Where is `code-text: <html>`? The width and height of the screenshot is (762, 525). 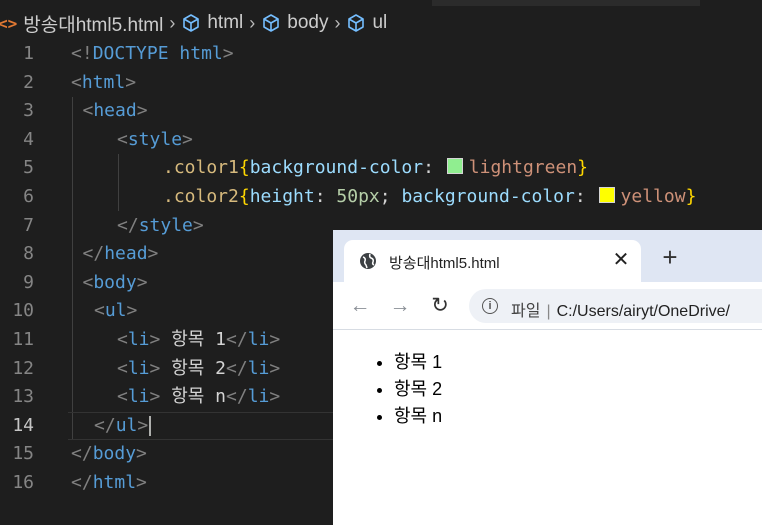 code-text: <html> is located at coordinates (103, 83).